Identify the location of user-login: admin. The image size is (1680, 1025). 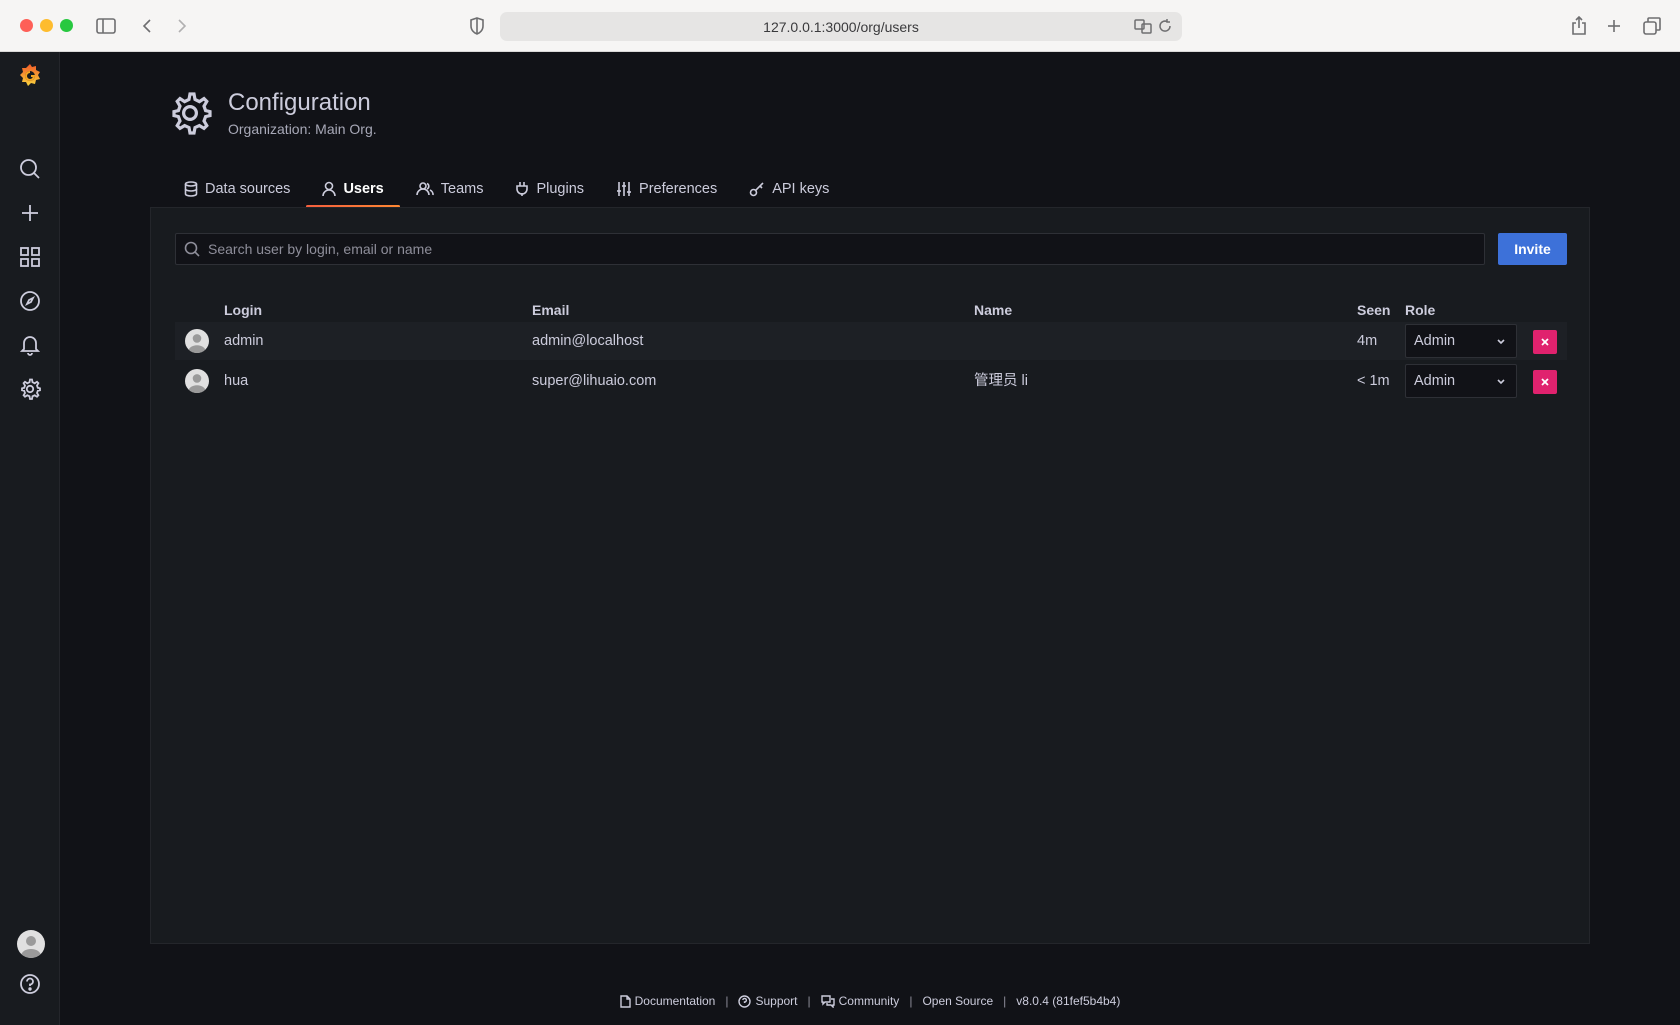
(244, 341).